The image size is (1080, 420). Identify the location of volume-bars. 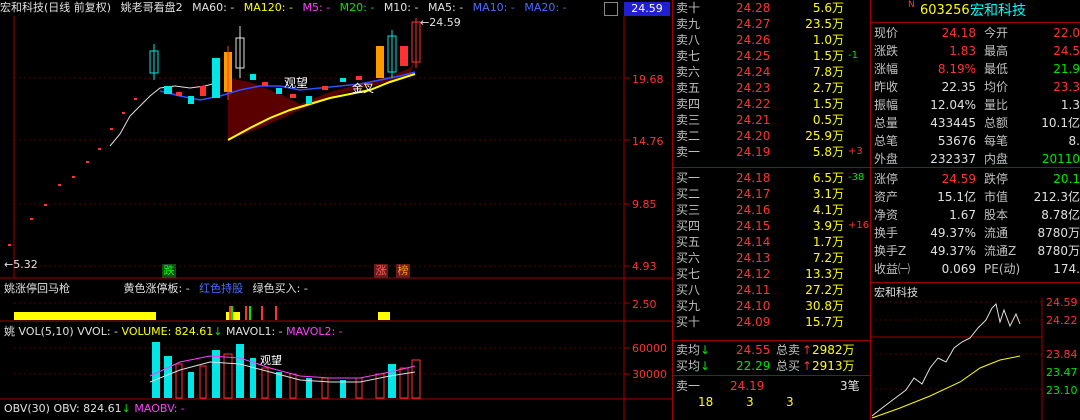
(286, 370).